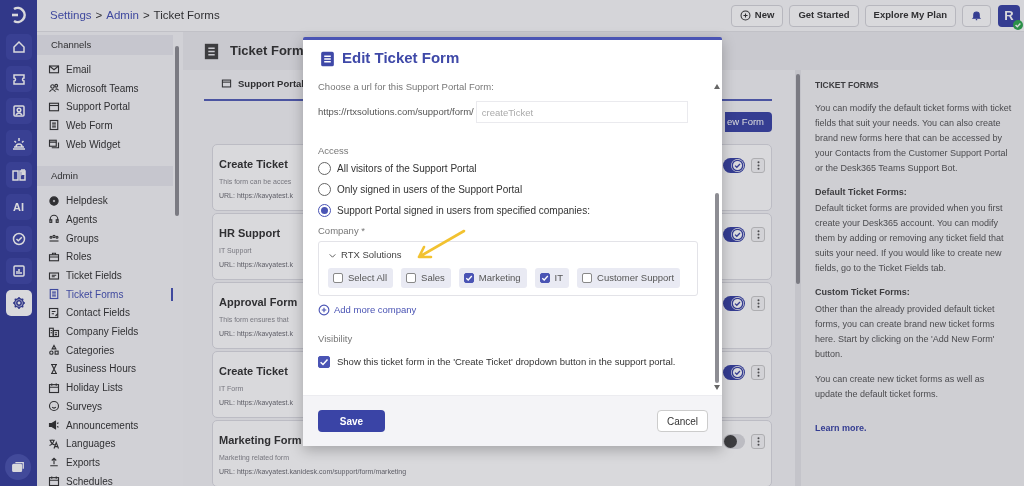 Image resolution: width=1024 pixels, height=486 pixels. I want to click on page-title: Ticket Form, so click(267, 51).